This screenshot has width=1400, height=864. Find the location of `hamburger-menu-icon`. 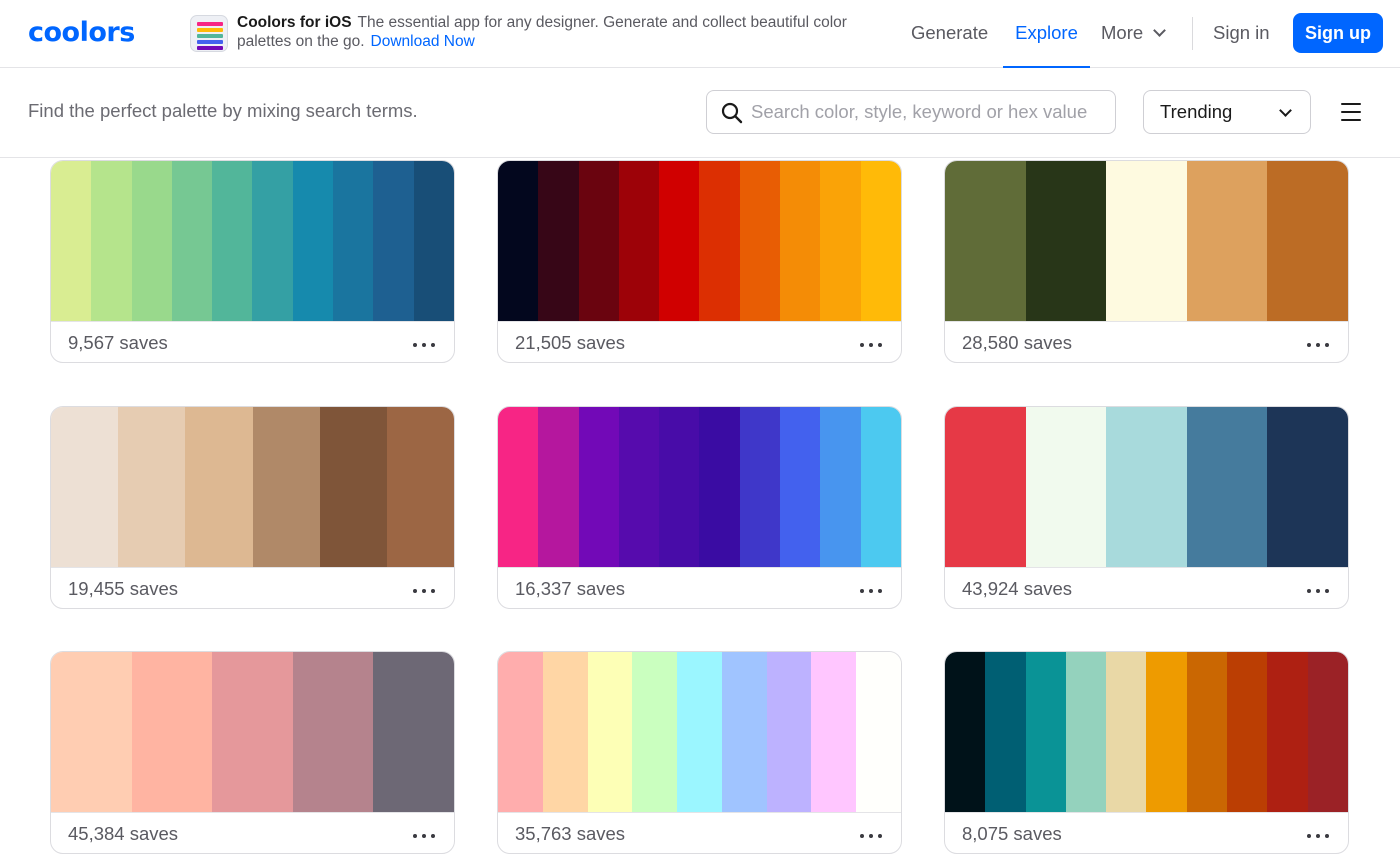

hamburger-menu-icon is located at coordinates (1351, 112).